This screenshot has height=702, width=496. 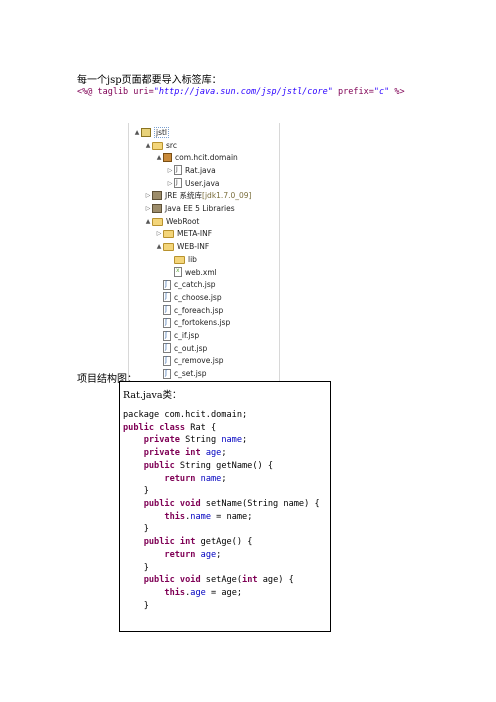 I want to click on code-line: this.name = name;, so click(x=221, y=517).